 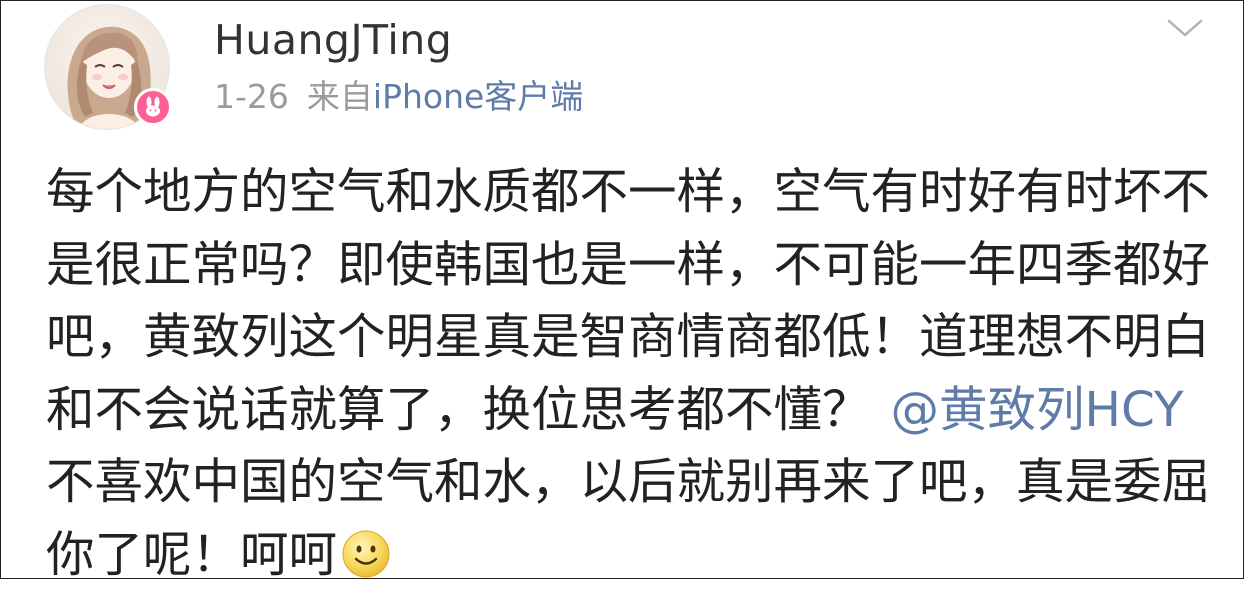 What do you see at coordinates (628, 337) in the screenshot?
I see `post-line: 吧，黄致列这个明星真是智商情商都低！道理想不明白` at bounding box center [628, 337].